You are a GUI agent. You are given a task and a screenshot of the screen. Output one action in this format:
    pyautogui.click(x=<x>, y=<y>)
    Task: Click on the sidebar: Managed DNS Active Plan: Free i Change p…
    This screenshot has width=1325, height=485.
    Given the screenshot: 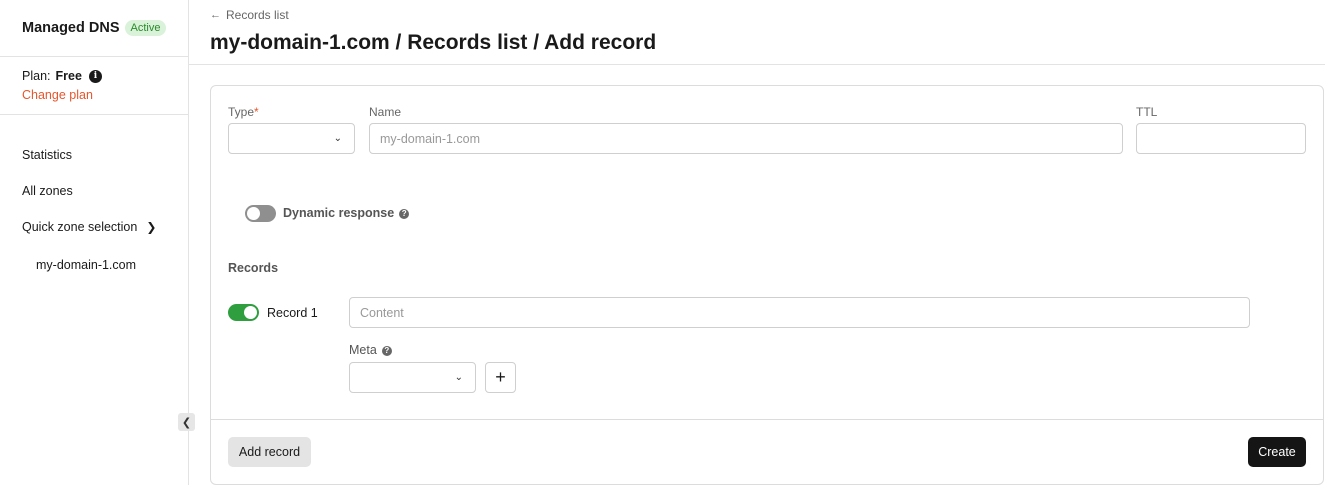 What is the action you would take?
    pyautogui.click(x=94, y=242)
    